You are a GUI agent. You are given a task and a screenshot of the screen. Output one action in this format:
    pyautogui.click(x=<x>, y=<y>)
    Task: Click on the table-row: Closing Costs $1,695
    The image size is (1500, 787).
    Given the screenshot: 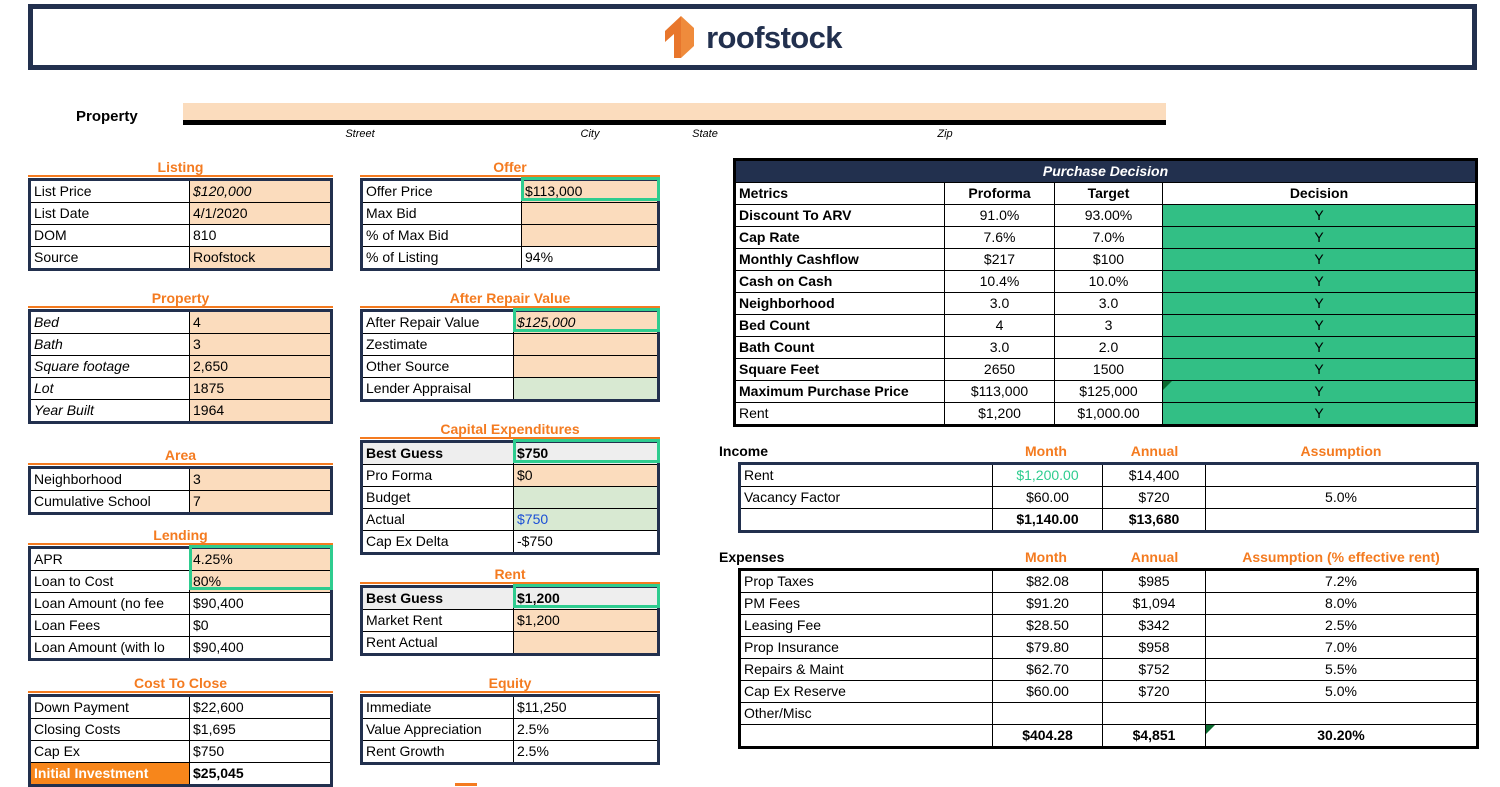 What is the action you would take?
    pyautogui.click(x=180, y=729)
    